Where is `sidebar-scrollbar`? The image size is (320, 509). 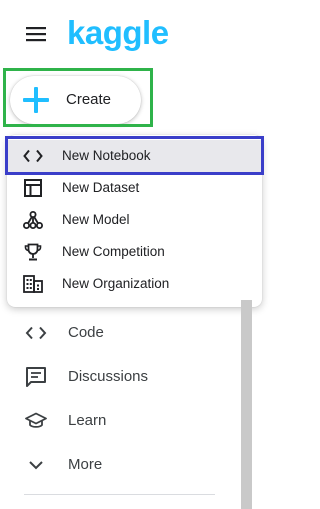 sidebar-scrollbar is located at coordinates (246, 404).